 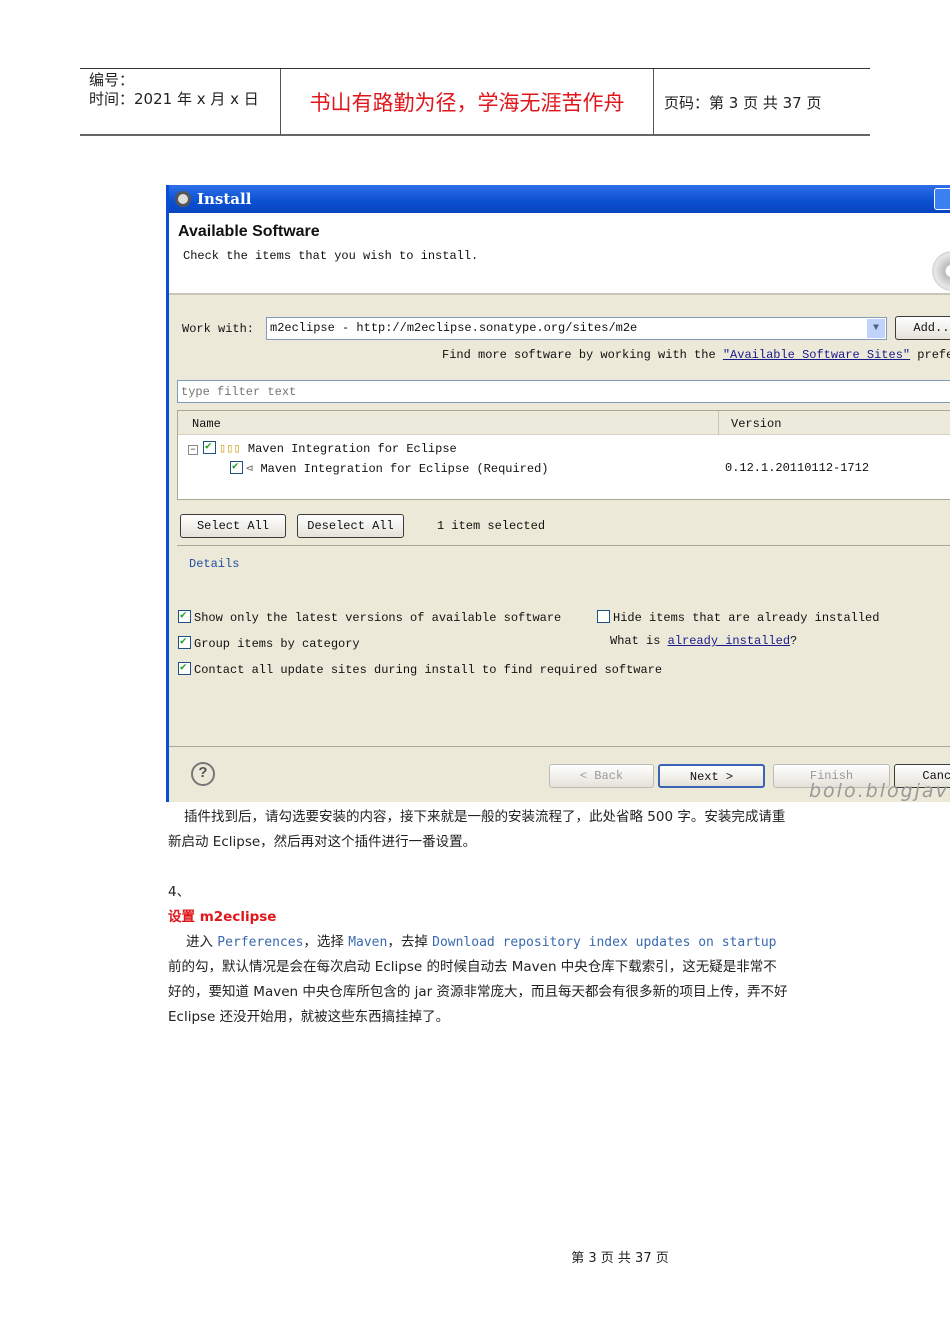 I want to click on time-label: 时间：2021 年 x 月 x 日, so click(x=174, y=99).